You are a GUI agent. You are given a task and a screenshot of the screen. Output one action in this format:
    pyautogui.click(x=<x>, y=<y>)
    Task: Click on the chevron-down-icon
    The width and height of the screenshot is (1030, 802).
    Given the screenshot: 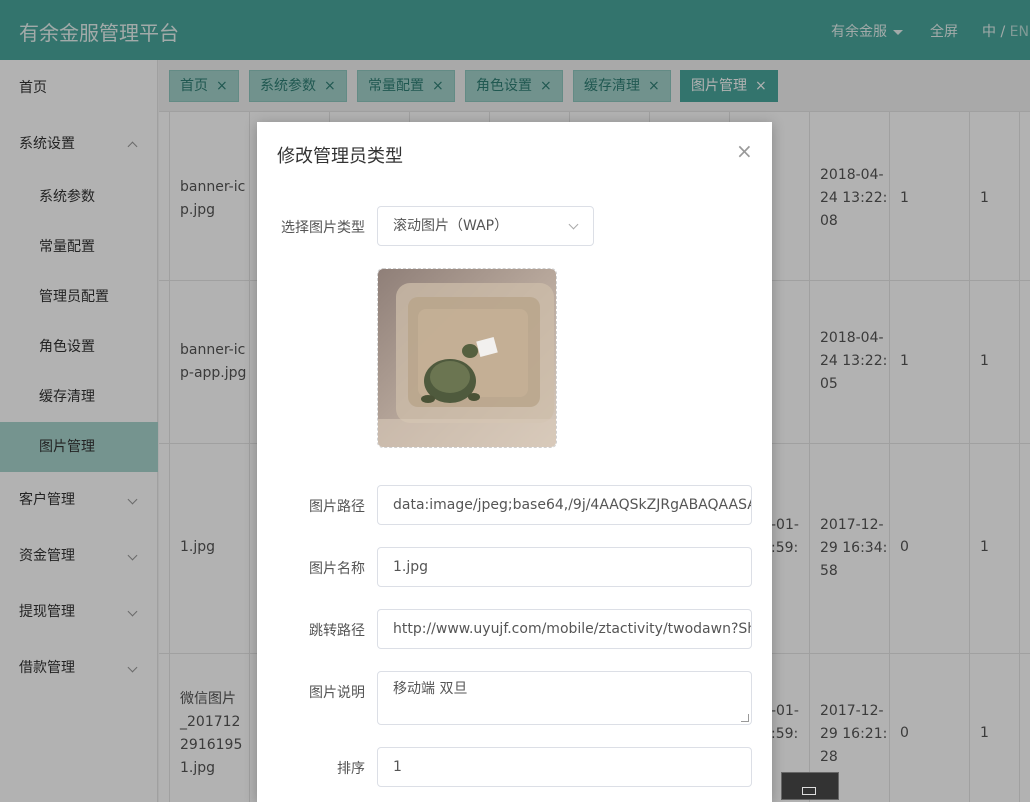 What is the action you would take?
    pyautogui.click(x=573, y=224)
    